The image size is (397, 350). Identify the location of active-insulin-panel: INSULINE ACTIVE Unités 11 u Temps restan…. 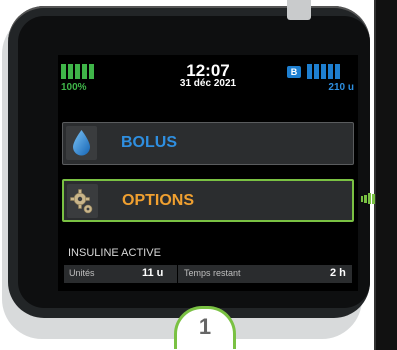
(208, 267).